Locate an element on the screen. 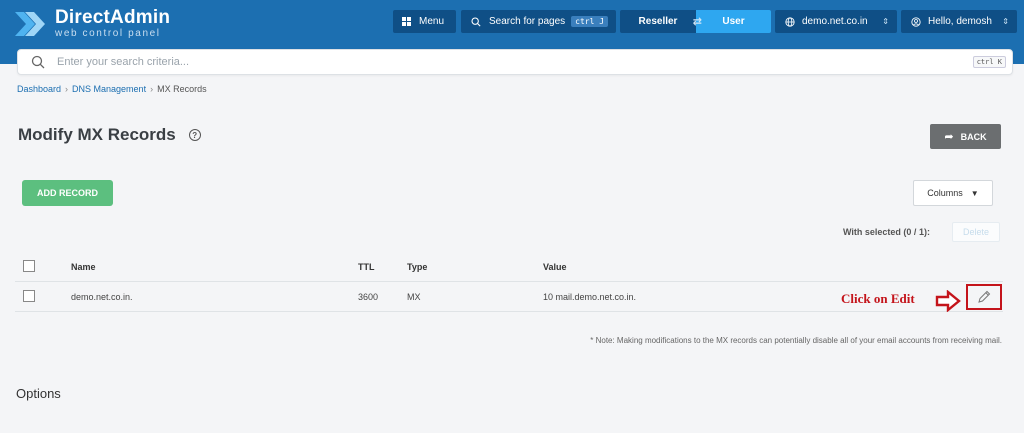 This screenshot has height=433, width=1024. grid-icon is located at coordinates (406, 21).